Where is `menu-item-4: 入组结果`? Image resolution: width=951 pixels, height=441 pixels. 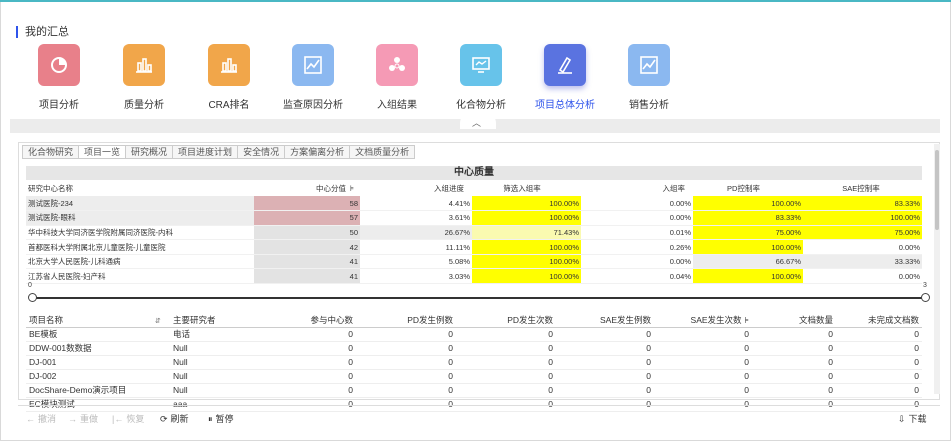
menu-item-4: 入组结果 is located at coordinates (397, 77).